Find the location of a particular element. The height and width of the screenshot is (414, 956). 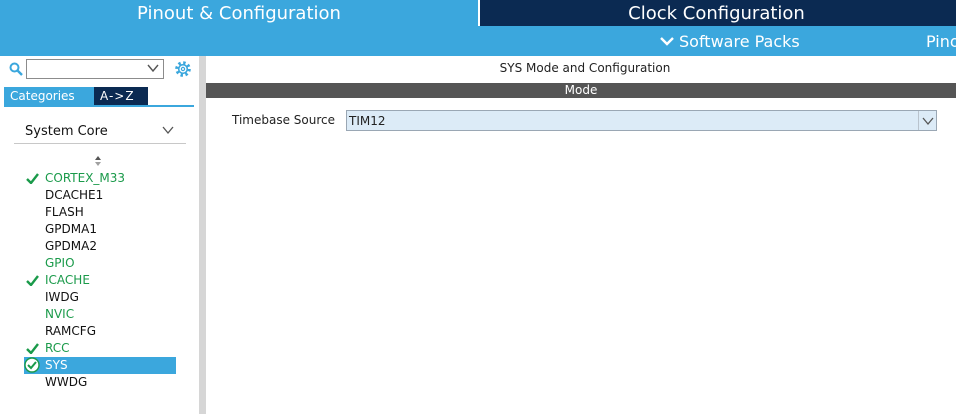

list-item-label: SYS is located at coordinates (56, 365).